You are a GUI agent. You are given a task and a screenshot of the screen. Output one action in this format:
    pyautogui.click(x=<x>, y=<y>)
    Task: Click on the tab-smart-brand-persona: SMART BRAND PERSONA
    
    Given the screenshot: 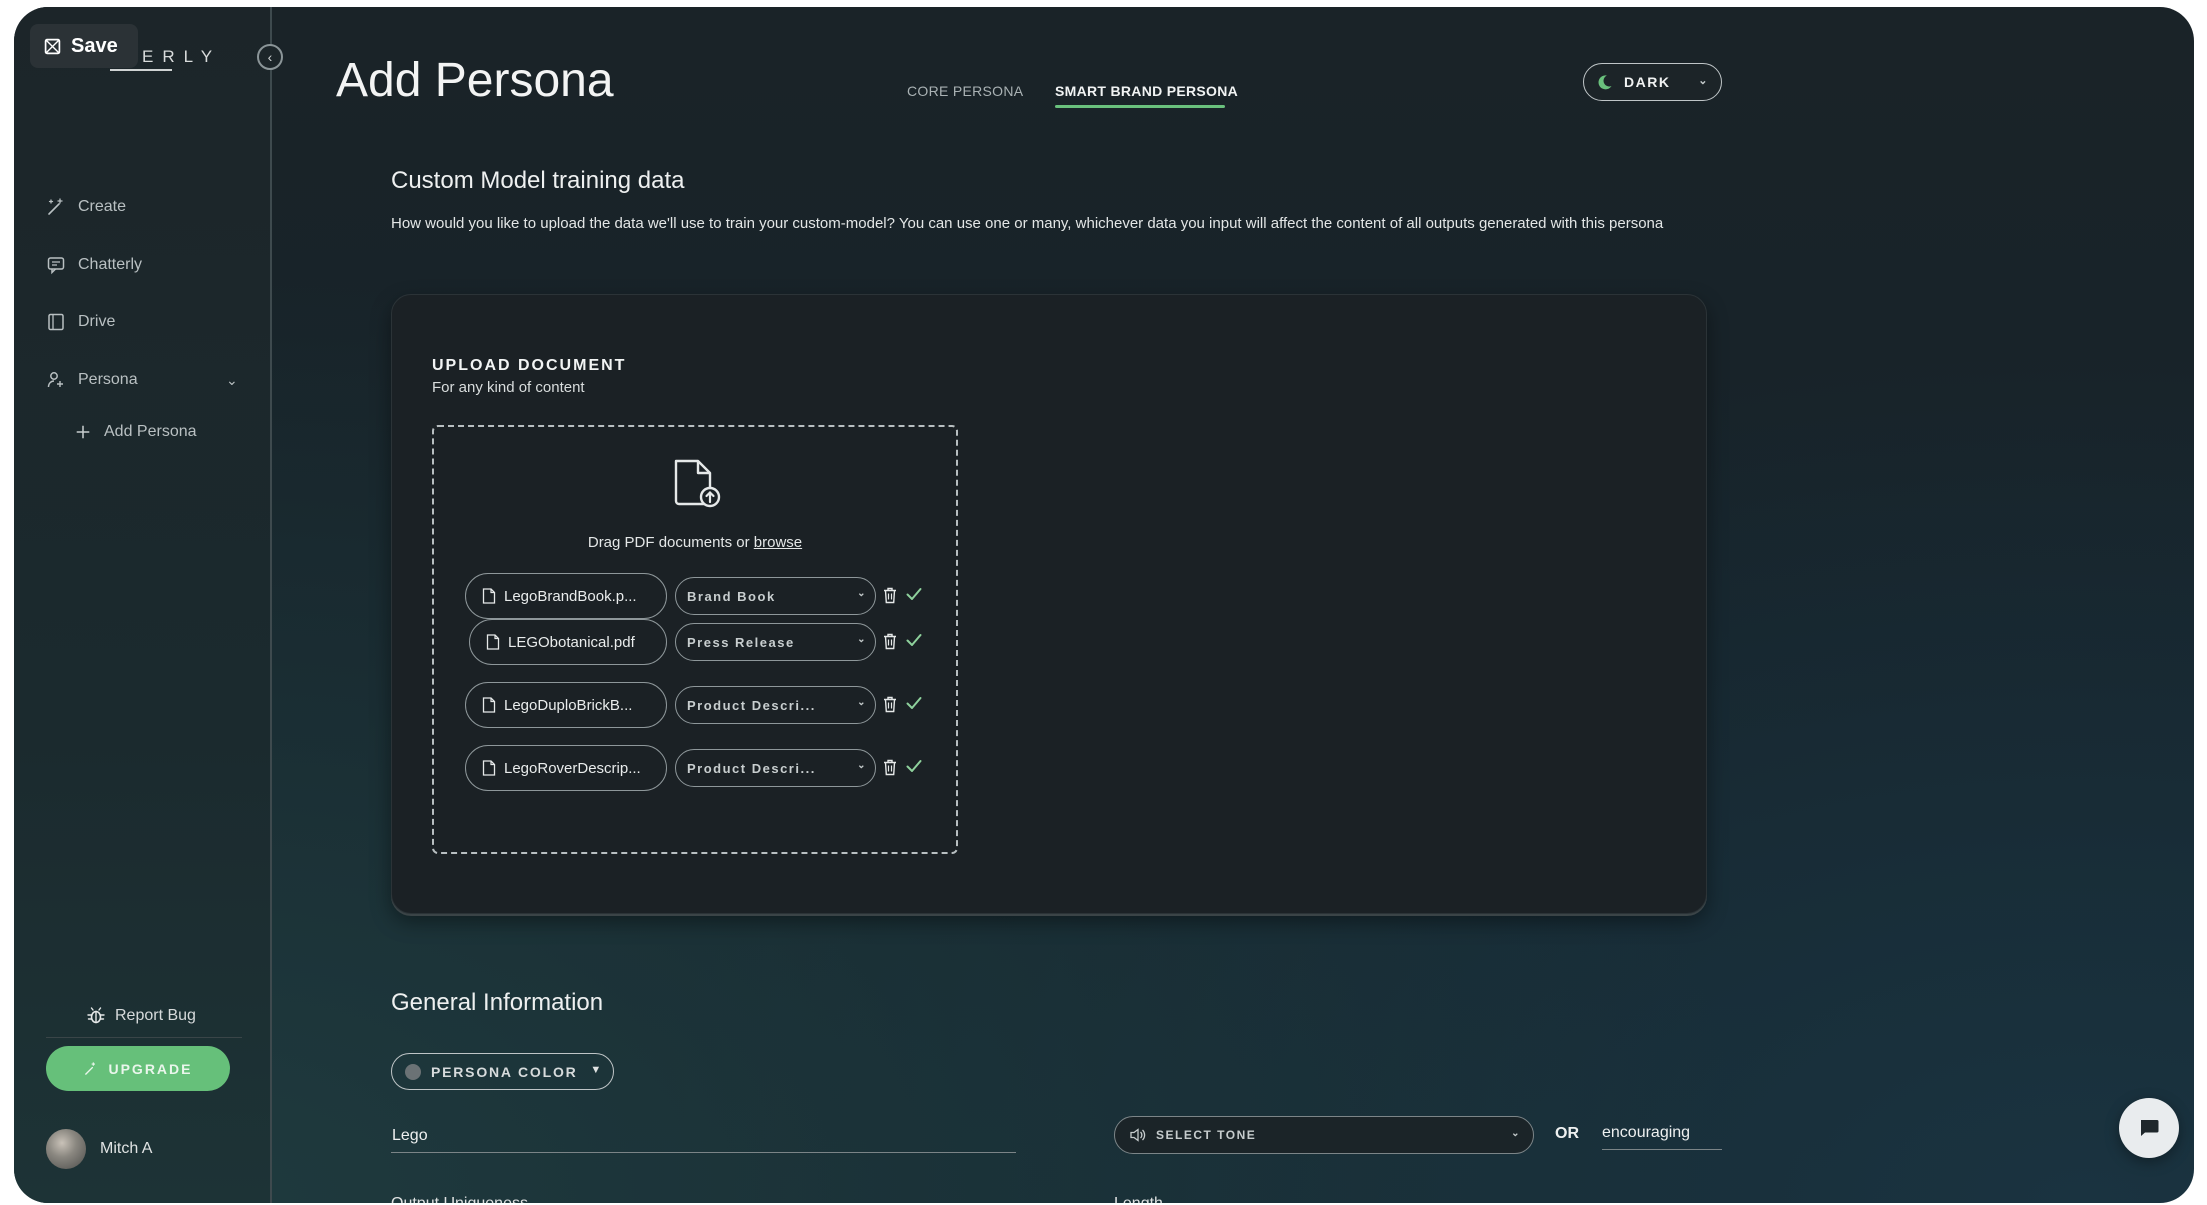 What is the action you would take?
    pyautogui.click(x=1146, y=91)
    